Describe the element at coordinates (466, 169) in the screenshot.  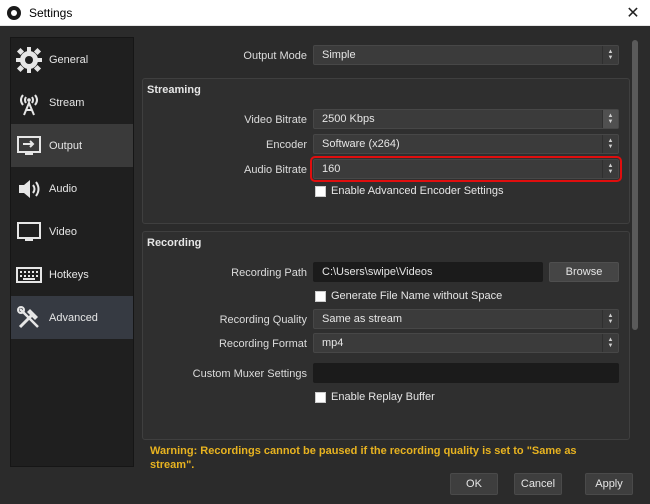
I see `audio-bitrate-select: 160 ▲ ▼` at that location.